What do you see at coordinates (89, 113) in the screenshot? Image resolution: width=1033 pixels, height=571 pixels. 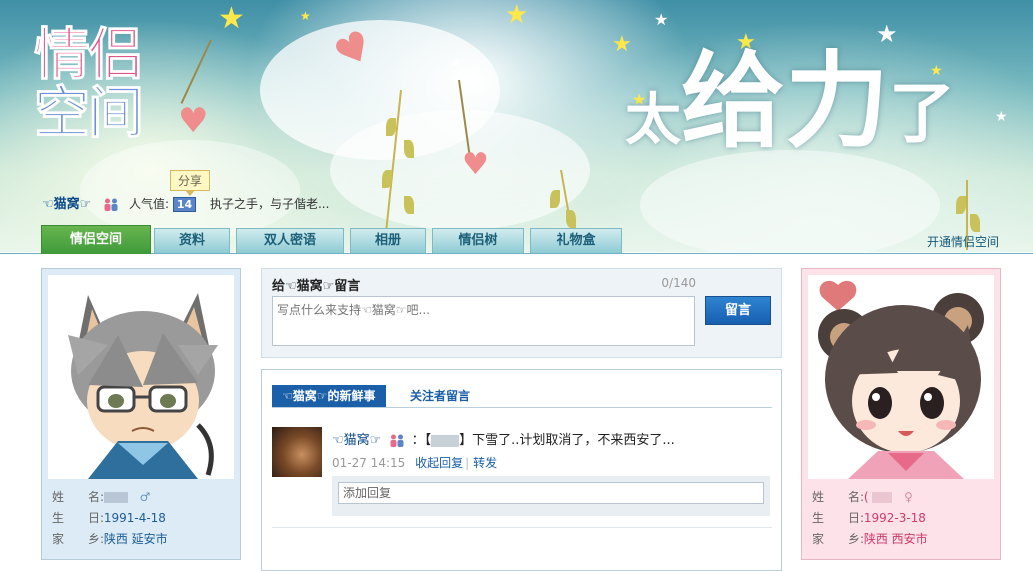 I see `logo-line-2: 空间` at bounding box center [89, 113].